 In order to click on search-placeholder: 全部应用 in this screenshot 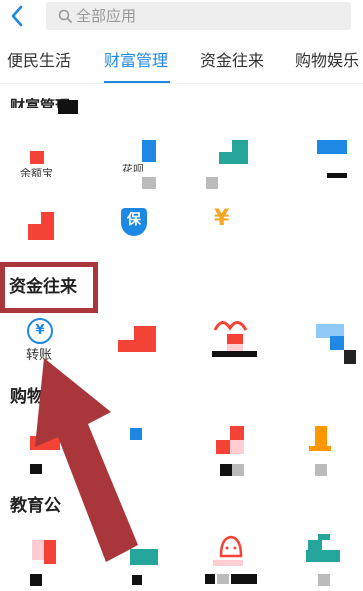, I will do `click(106, 16)`.